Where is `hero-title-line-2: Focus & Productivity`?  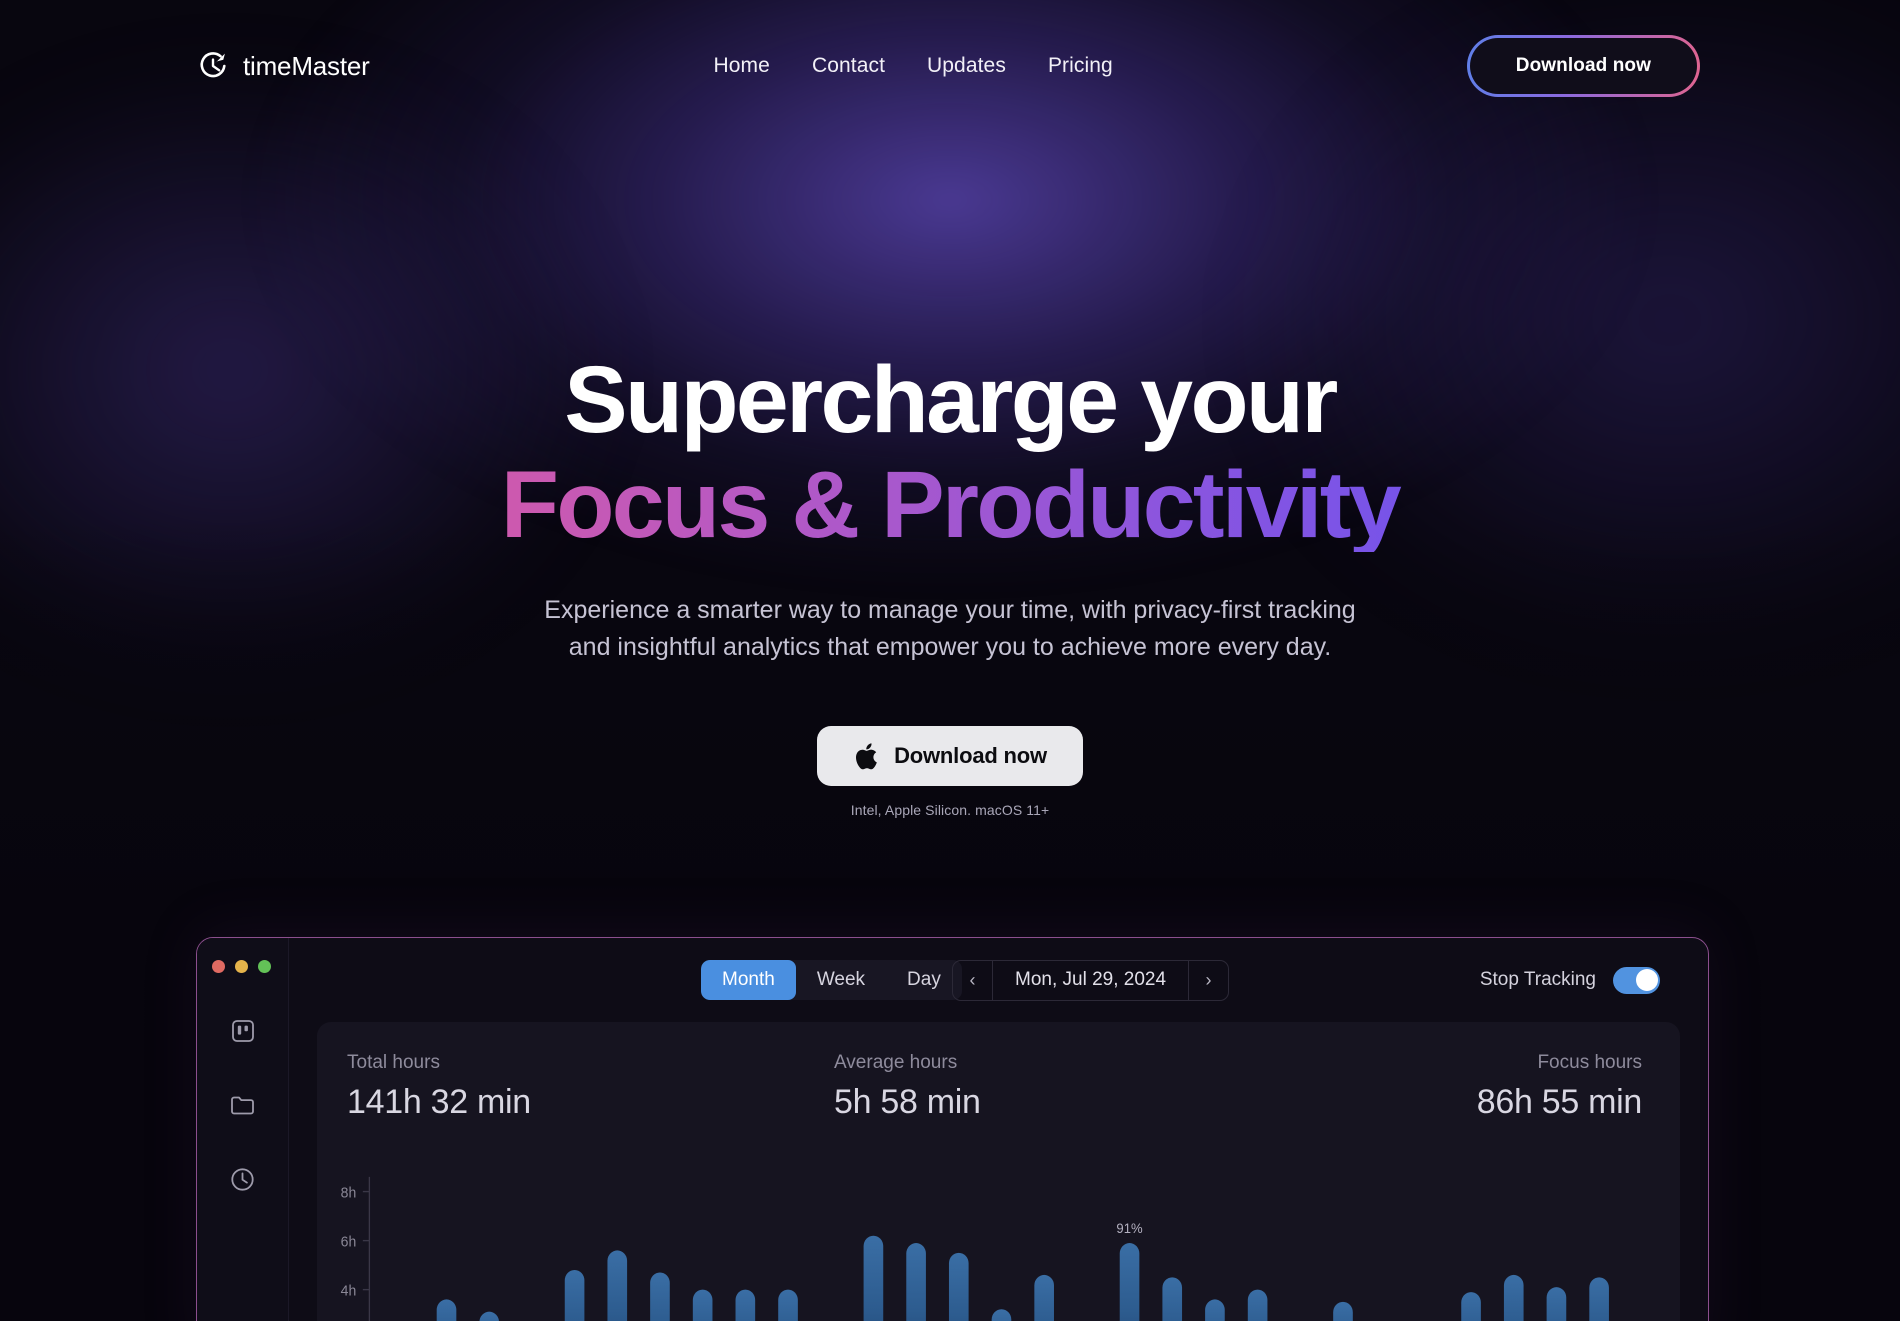 hero-title-line-2: Focus & Productivity is located at coordinates (950, 505).